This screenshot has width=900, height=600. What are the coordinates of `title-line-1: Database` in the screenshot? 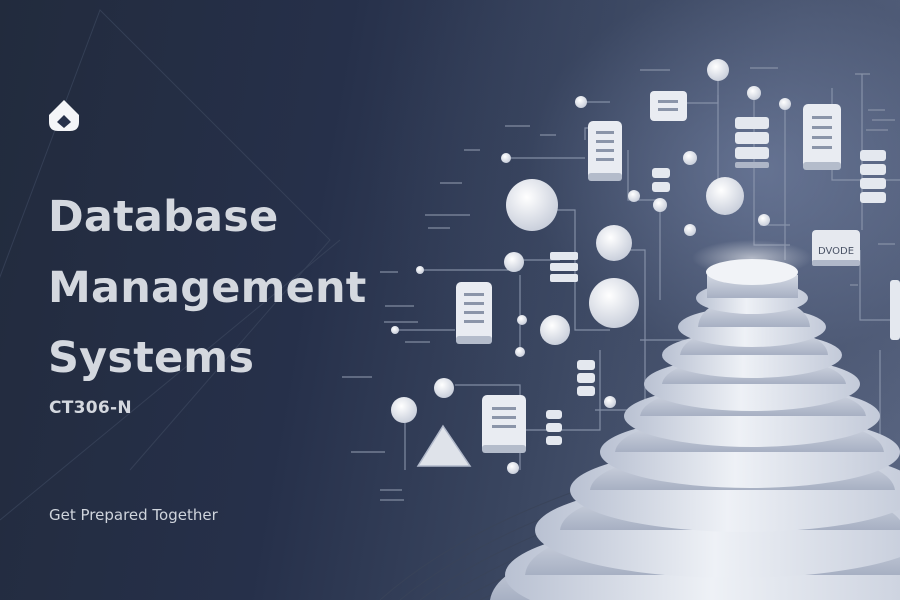 It's located at (163, 217).